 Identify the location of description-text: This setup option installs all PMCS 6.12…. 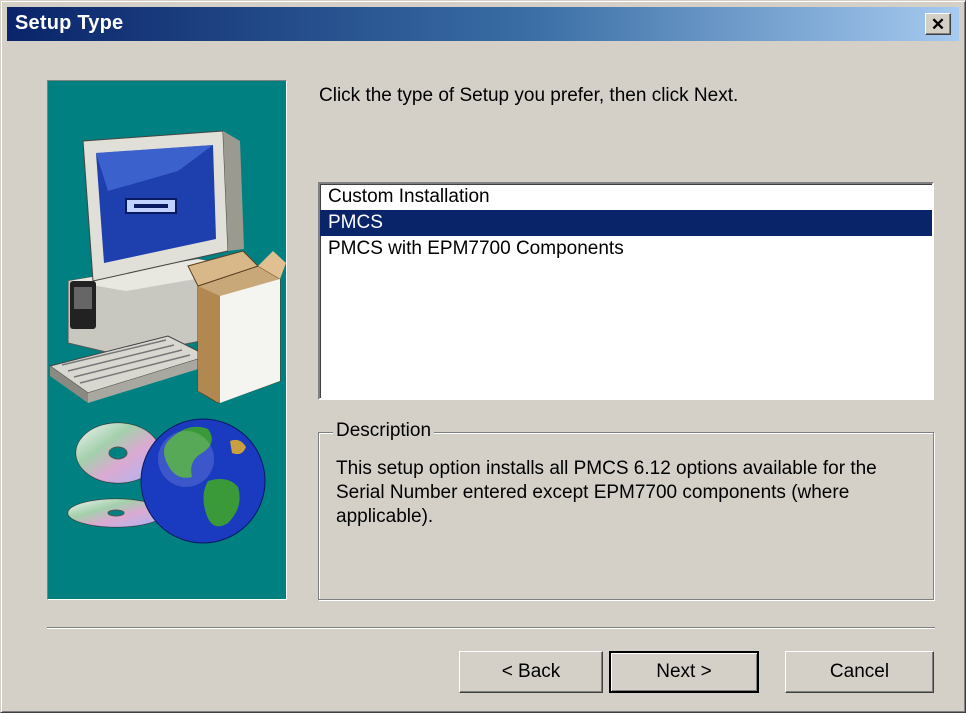
(606, 492).